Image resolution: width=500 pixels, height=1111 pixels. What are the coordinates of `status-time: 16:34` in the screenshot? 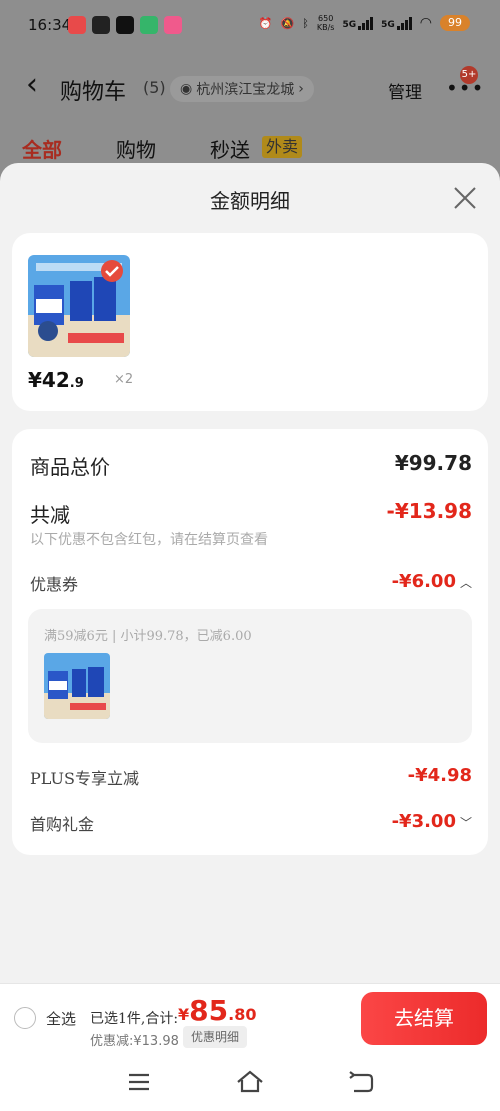 It's located at (50, 25).